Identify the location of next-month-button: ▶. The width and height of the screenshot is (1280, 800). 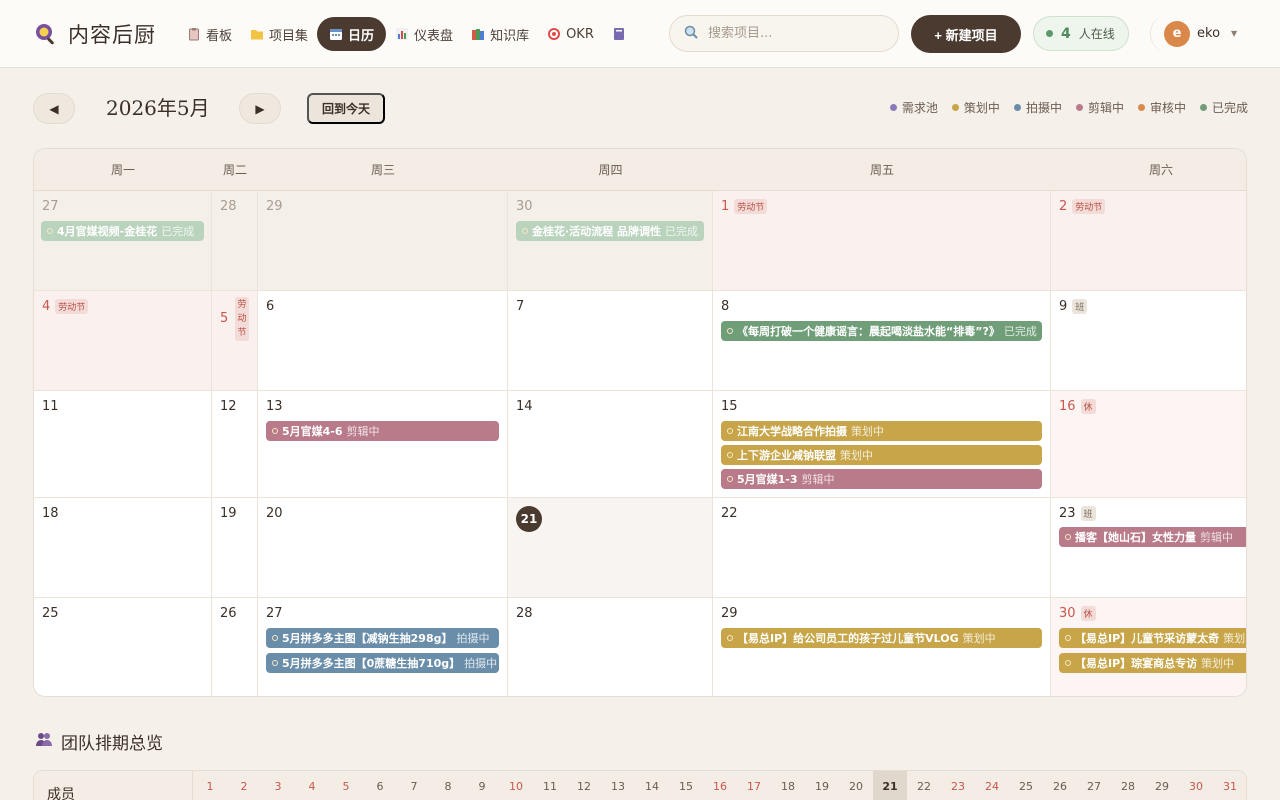
(260, 108).